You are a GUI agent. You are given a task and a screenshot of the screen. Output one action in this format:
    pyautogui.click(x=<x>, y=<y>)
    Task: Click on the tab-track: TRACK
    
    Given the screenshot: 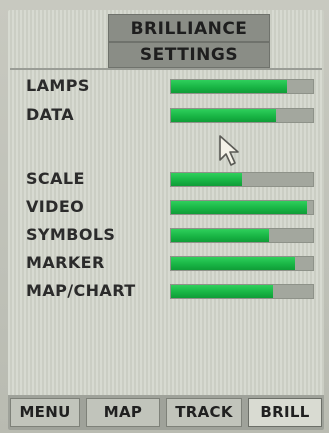 What is the action you would take?
    pyautogui.click(x=204, y=412)
    